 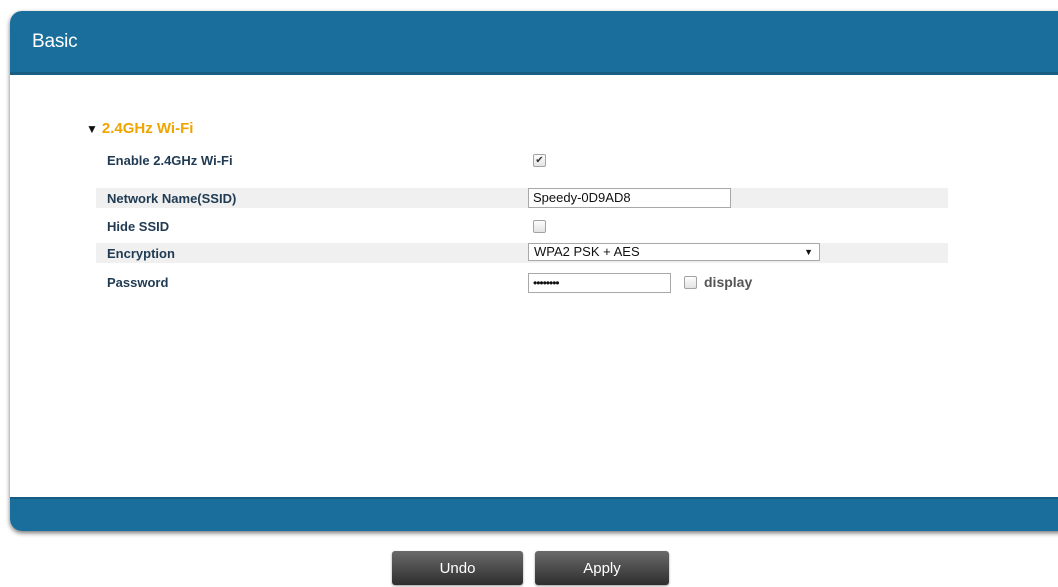 I want to click on row-hide-ssid: Hide SSID, so click(x=522, y=226).